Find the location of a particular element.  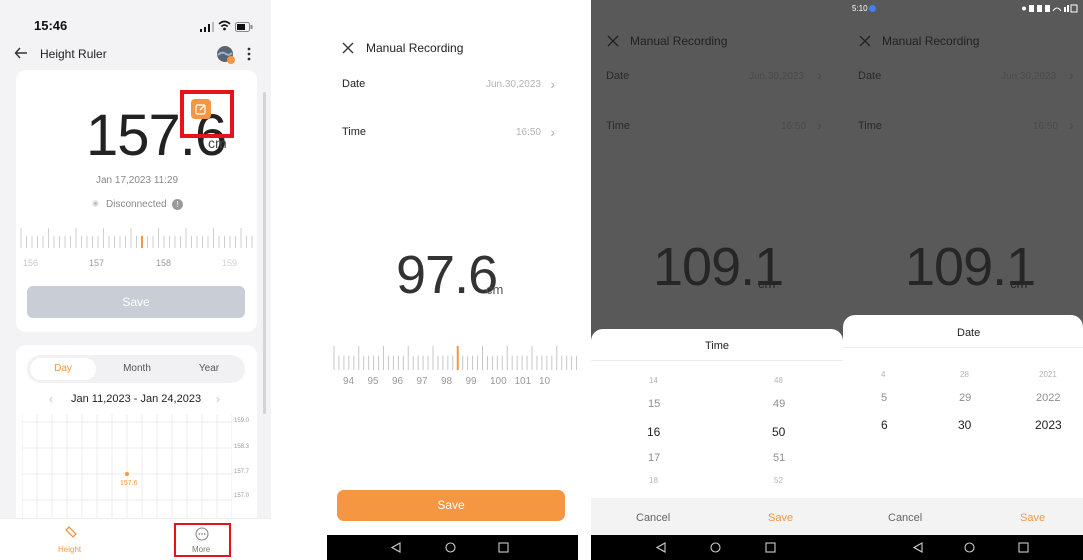

hour-wheel: 14 15 16 17 18 is located at coordinates (656, 430).